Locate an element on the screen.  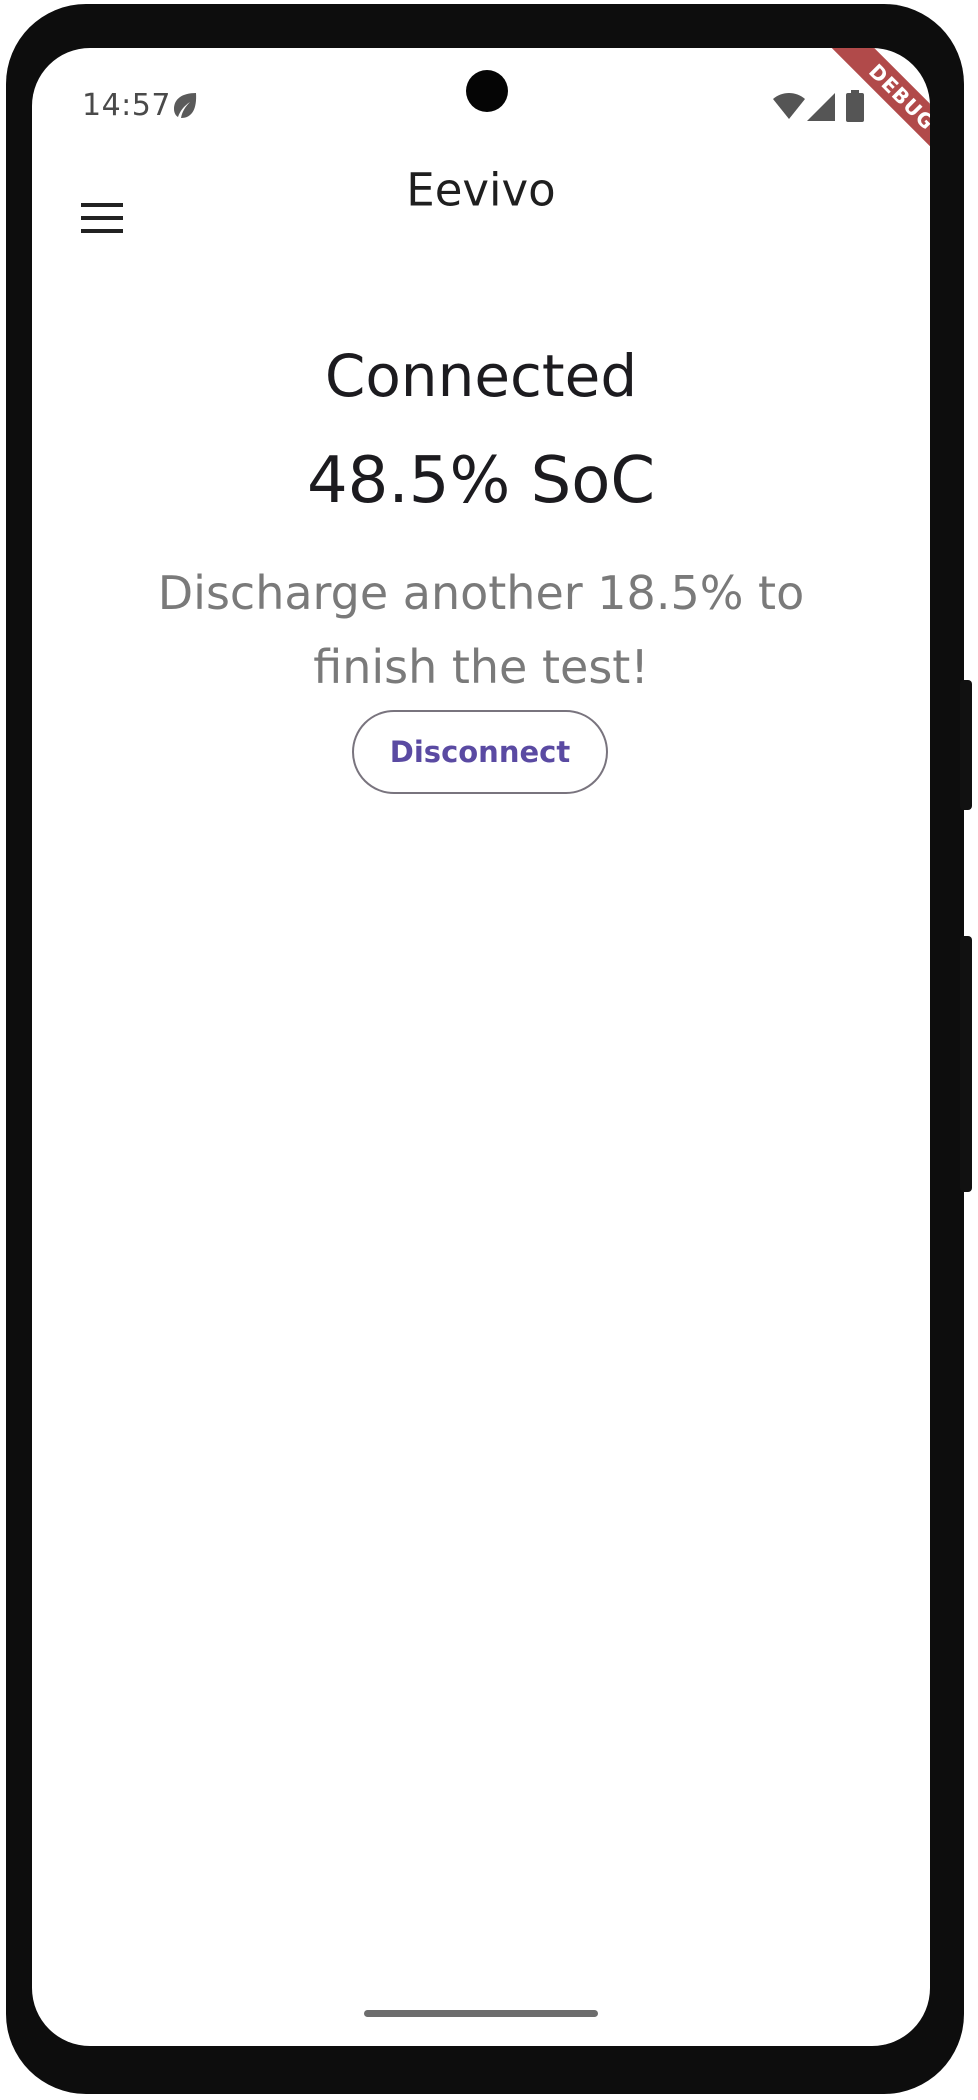
disconnect-button: Disconnect is located at coordinates (480, 752).